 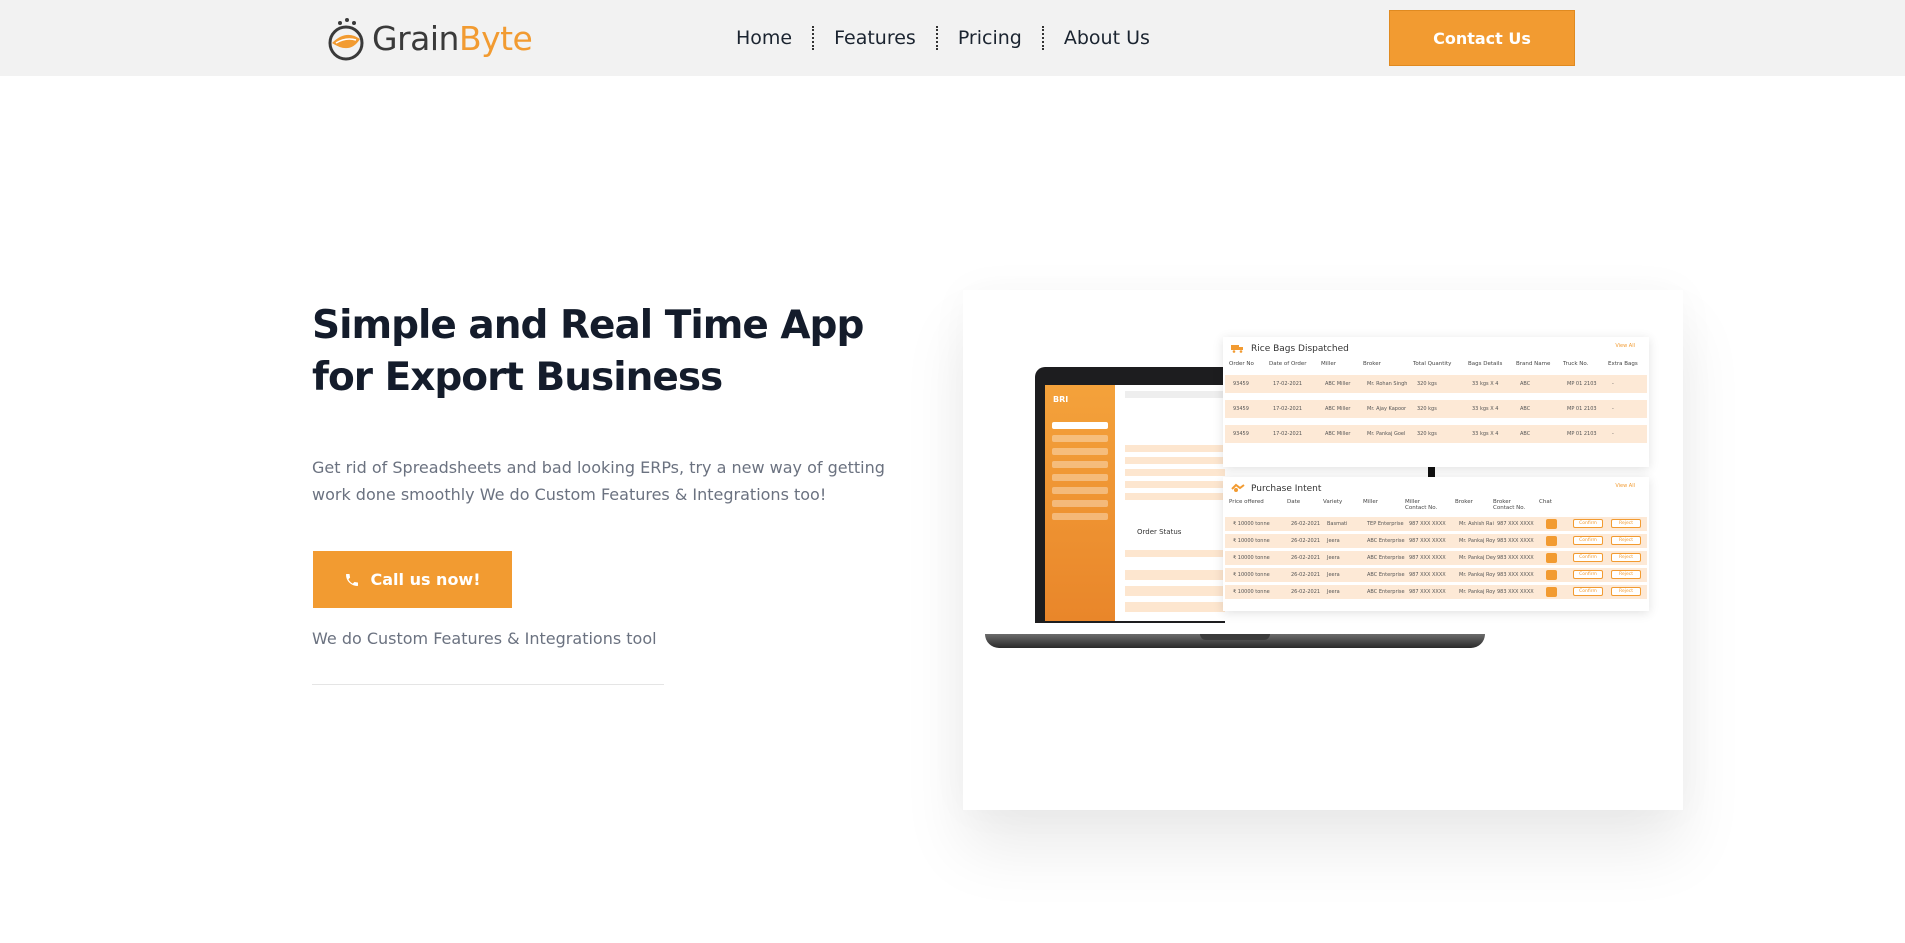 I want to click on rice-bags-view-all: View All, so click(x=1625, y=346).